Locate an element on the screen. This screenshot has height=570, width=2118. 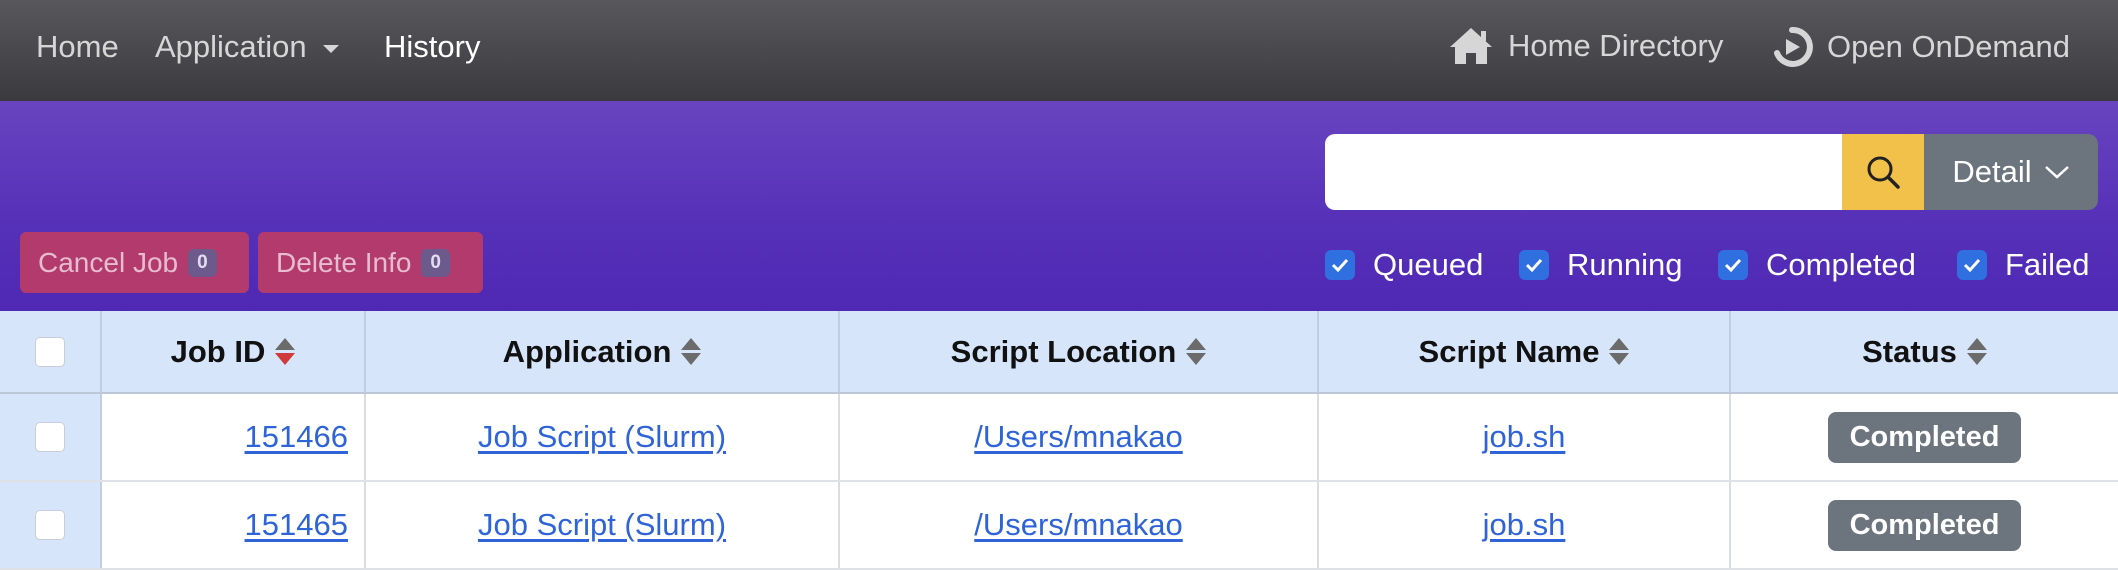
filter-failed: Failed is located at coordinates (2023, 265).